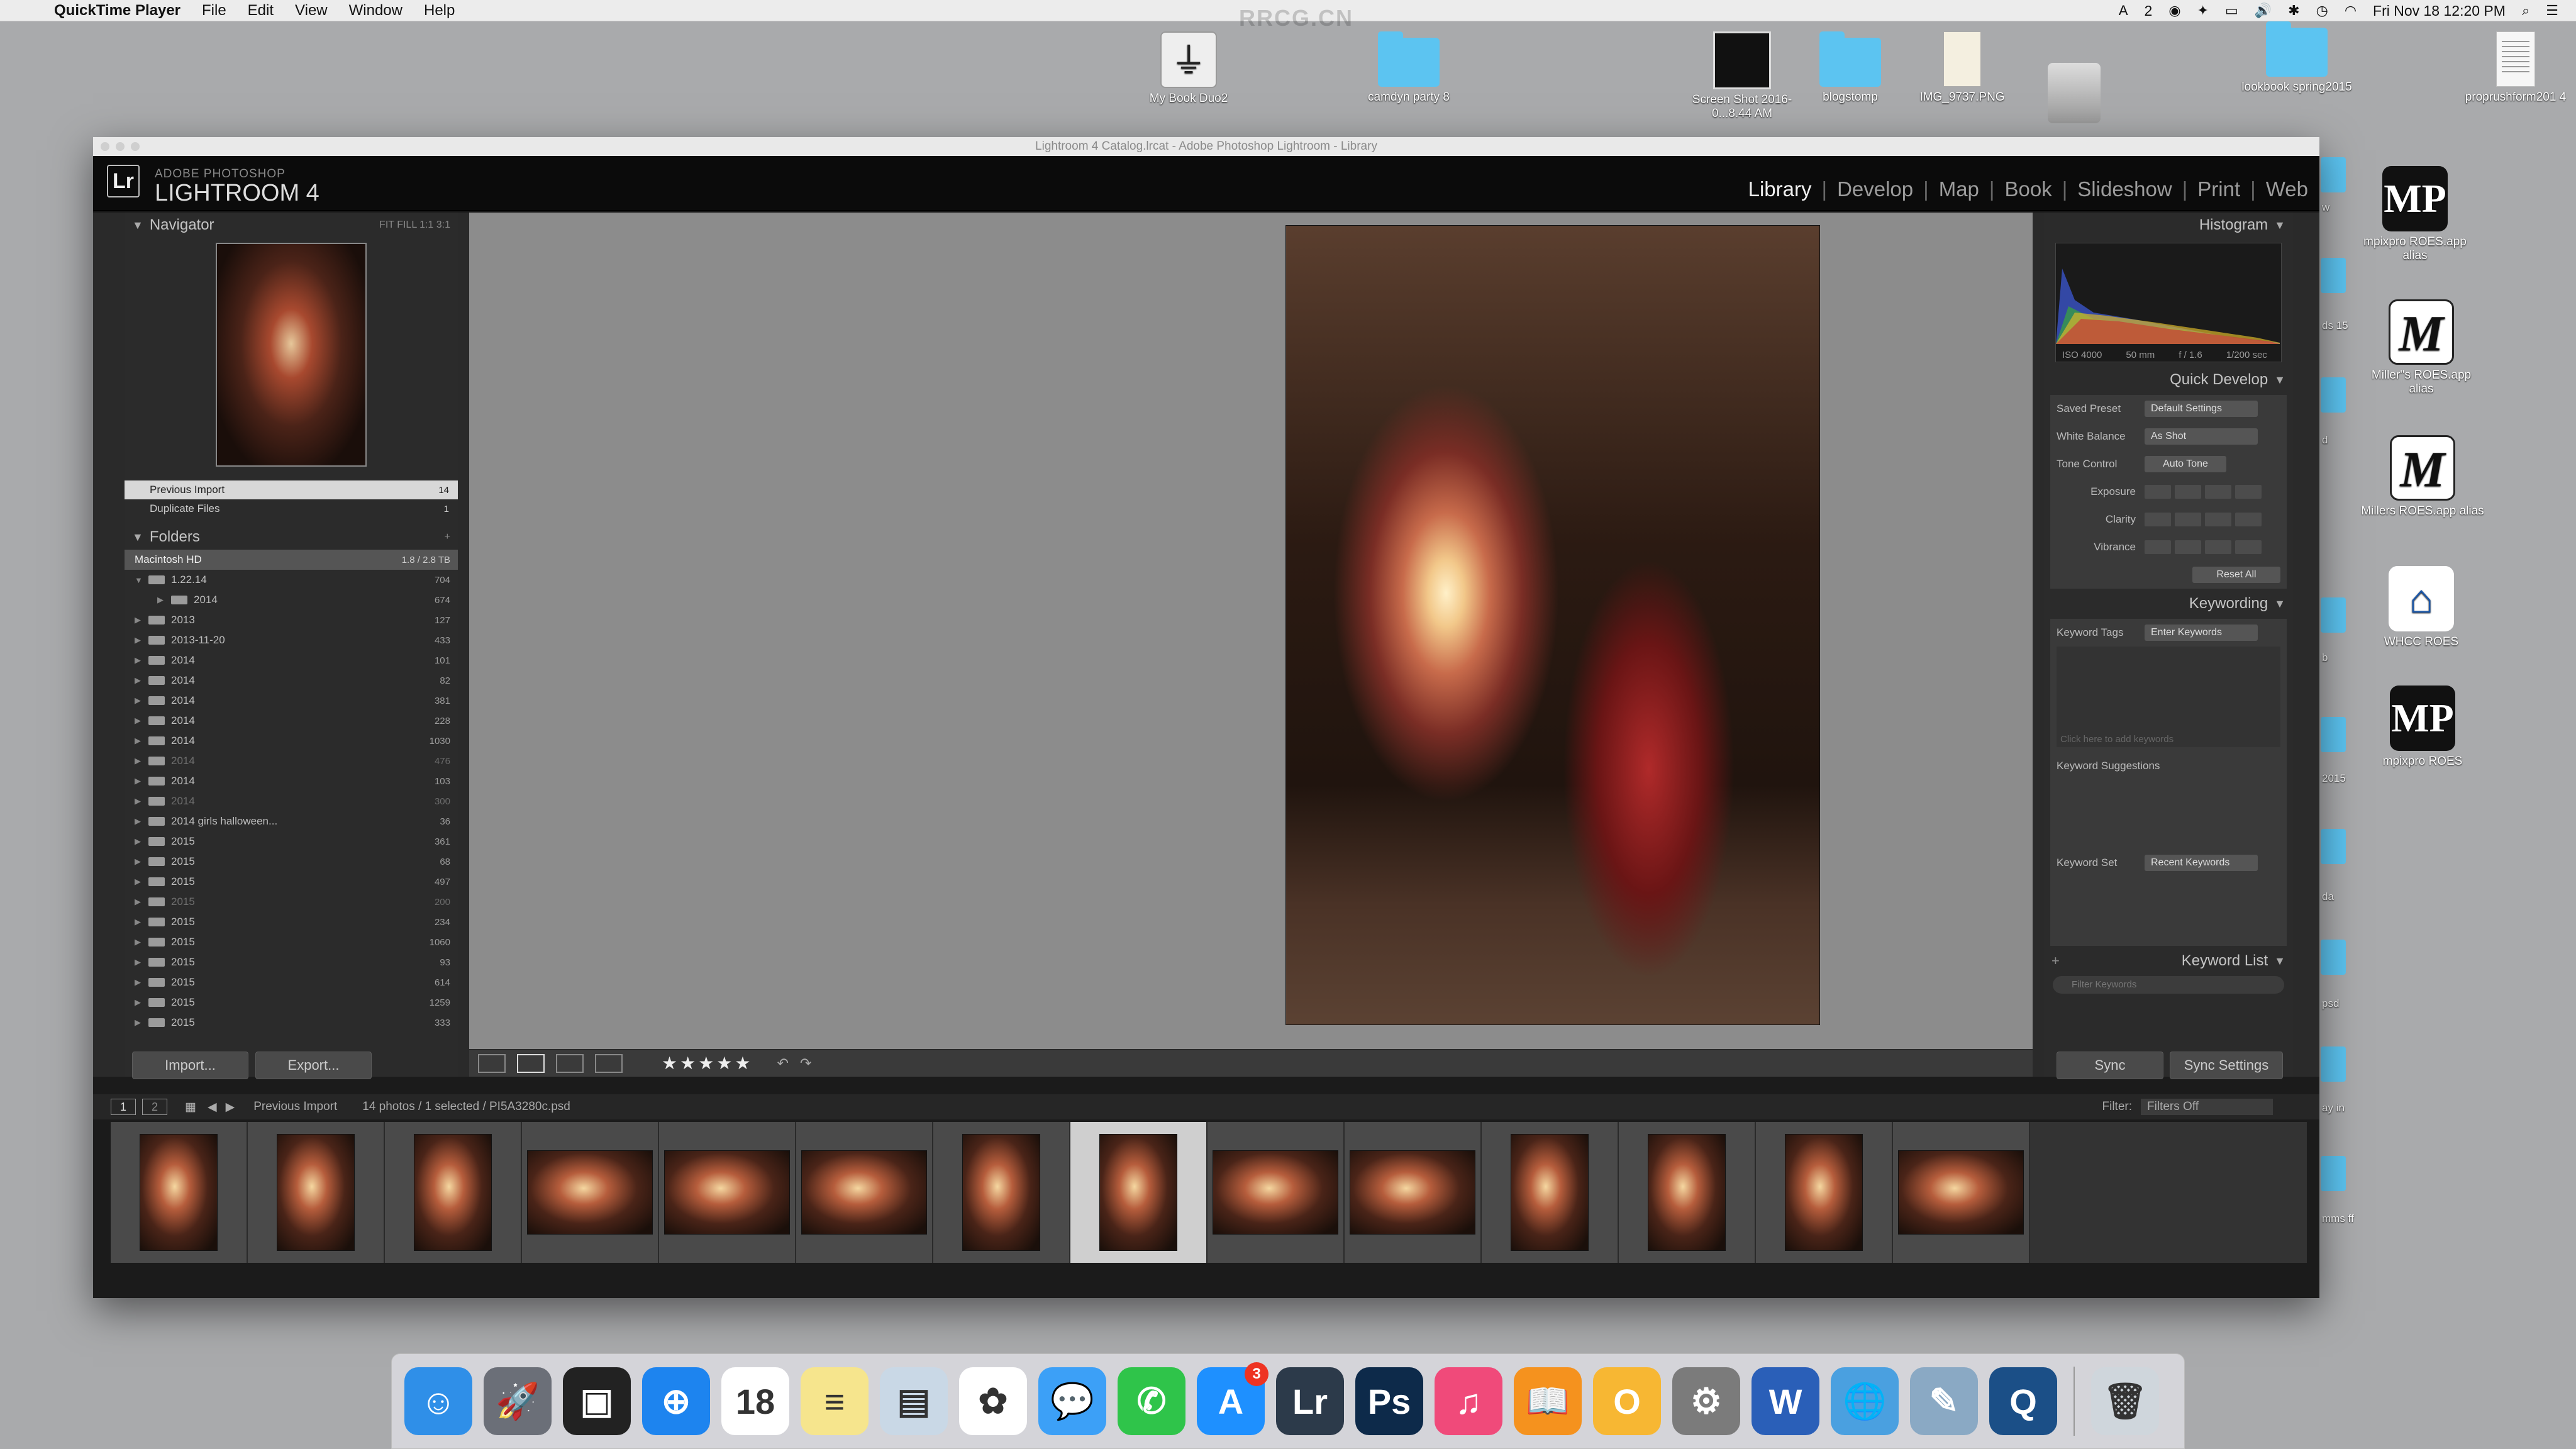 Image resolution: width=2576 pixels, height=1449 pixels. What do you see at coordinates (447, 537) in the screenshot?
I see `add-folder-icon: +` at bounding box center [447, 537].